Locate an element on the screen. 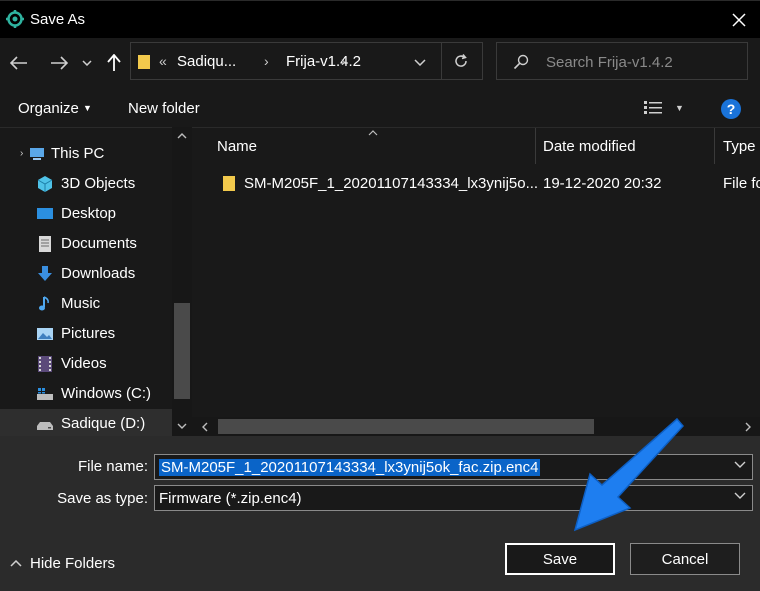 Image resolution: width=760 pixels, height=591 pixels. help-label: ? is located at coordinates (731, 109).